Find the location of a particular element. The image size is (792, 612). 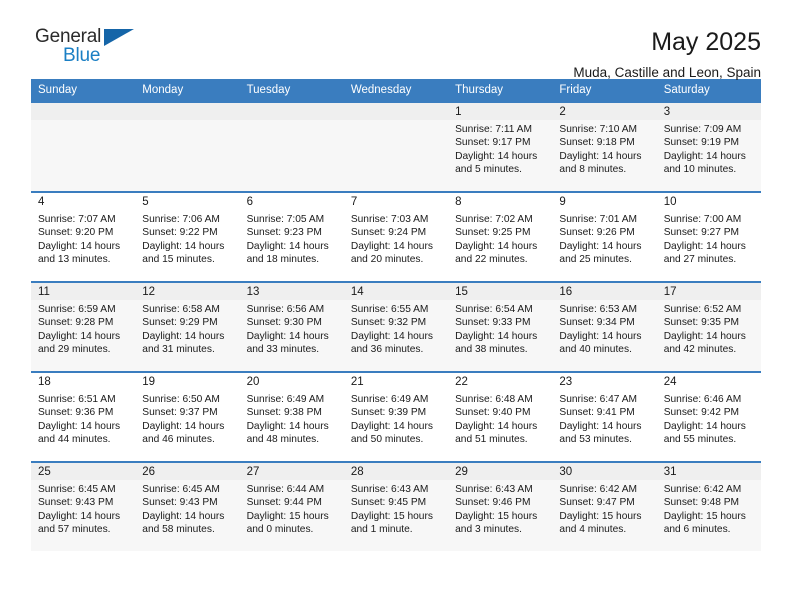

daylight-text-line2: and 55 minutes. is located at coordinates (700, 440).